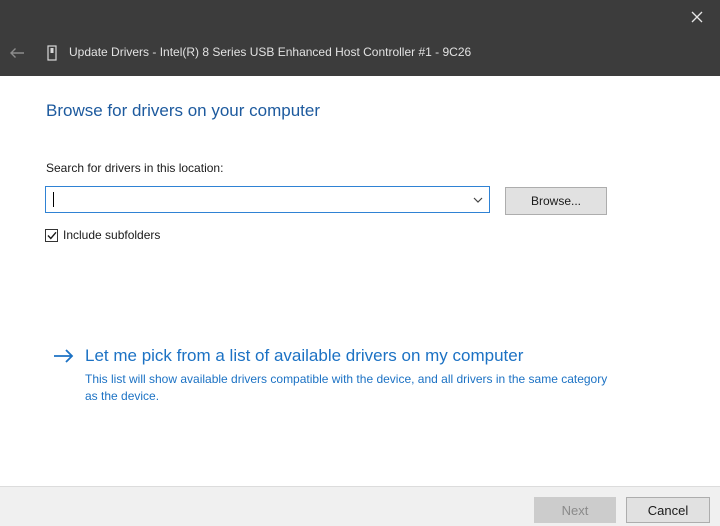  I want to click on cancel-button: Cancel, so click(668, 510).